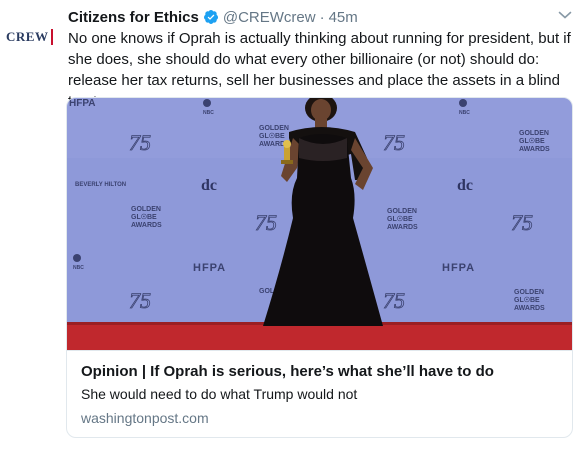 The height and width of the screenshot is (449, 584). Describe the element at coordinates (343, 17) in the screenshot. I see `tweet-timestamp: 45m` at that location.